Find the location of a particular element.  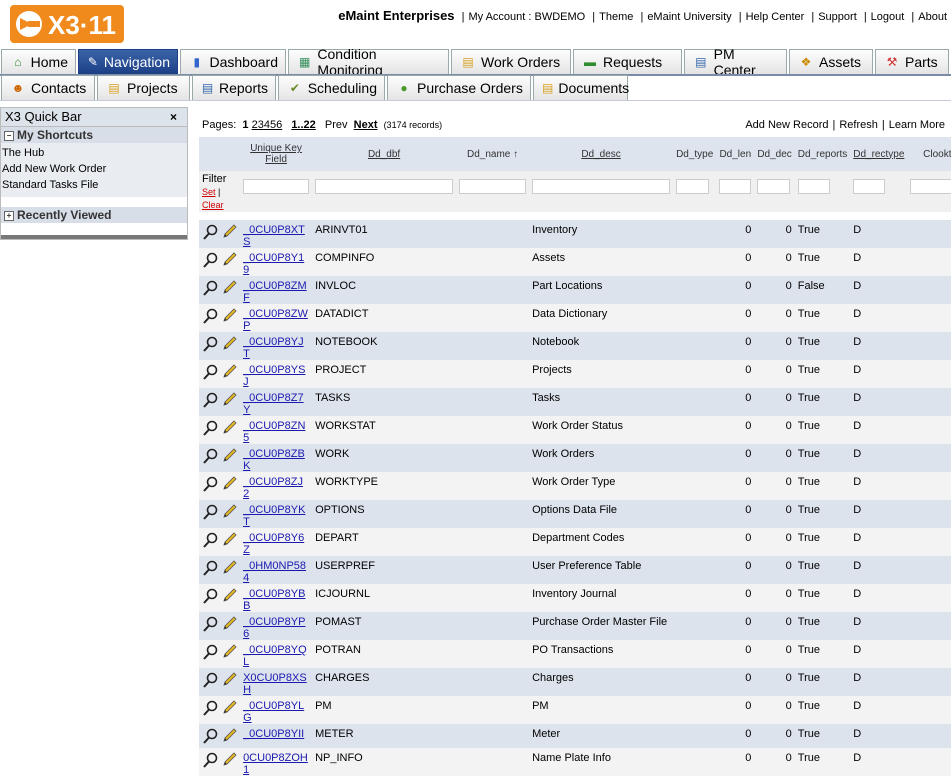

filter-dec-input is located at coordinates (774, 186).